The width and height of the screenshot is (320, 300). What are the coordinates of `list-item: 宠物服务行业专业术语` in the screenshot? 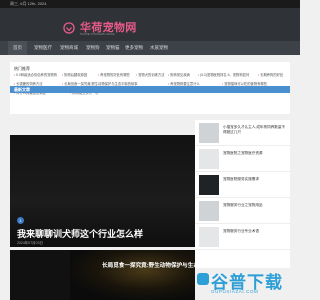 It's located at (242, 237).